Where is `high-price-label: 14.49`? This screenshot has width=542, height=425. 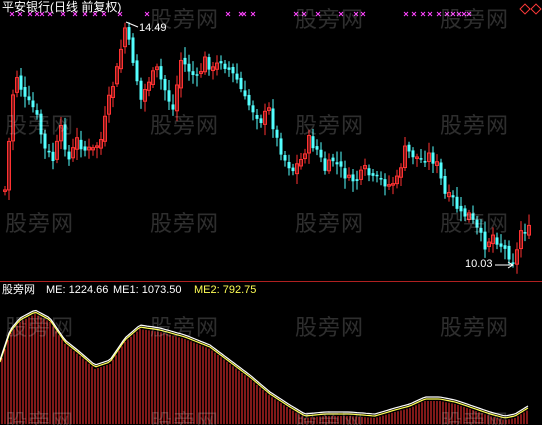
high-price-label: 14.49 is located at coordinates (153, 28).